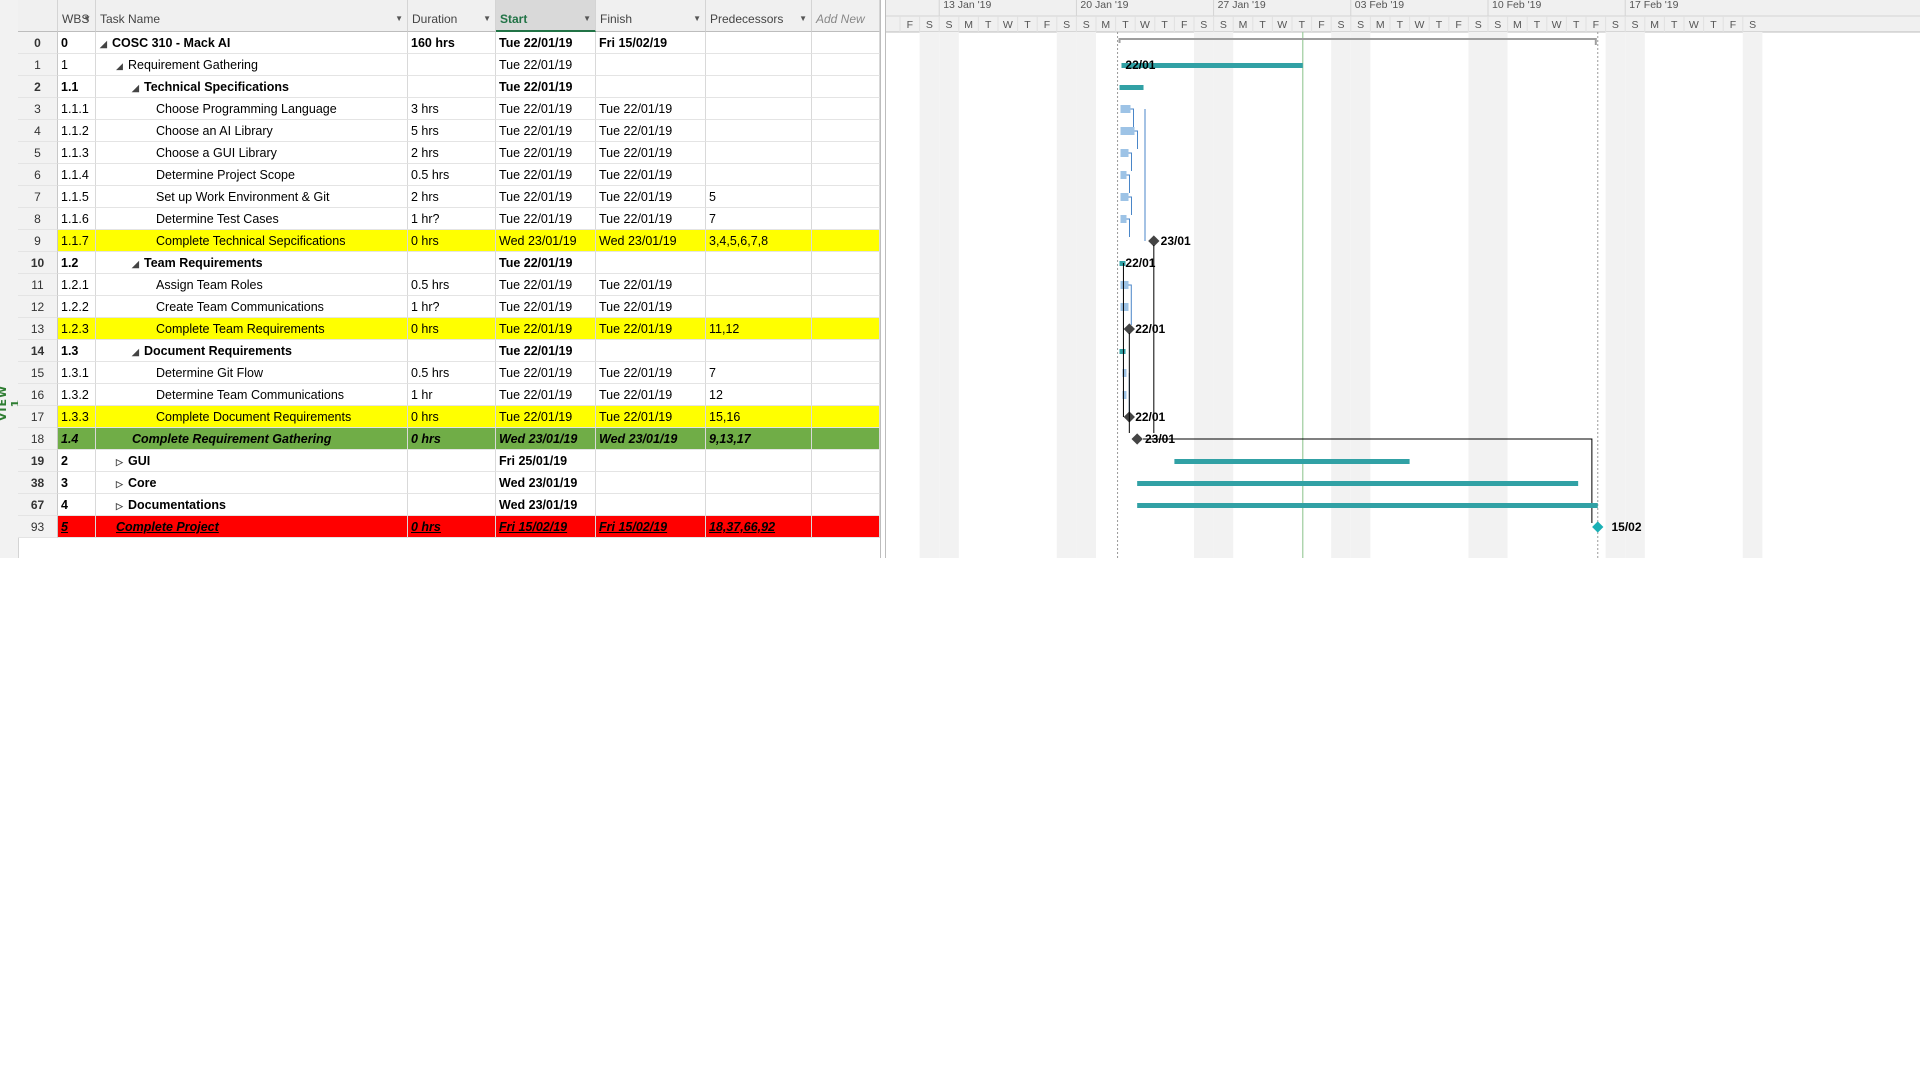 This screenshot has height=1080, width=1920. What do you see at coordinates (38, 16) in the screenshot?
I see `select-all-corner` at bounding box center [38, 16].